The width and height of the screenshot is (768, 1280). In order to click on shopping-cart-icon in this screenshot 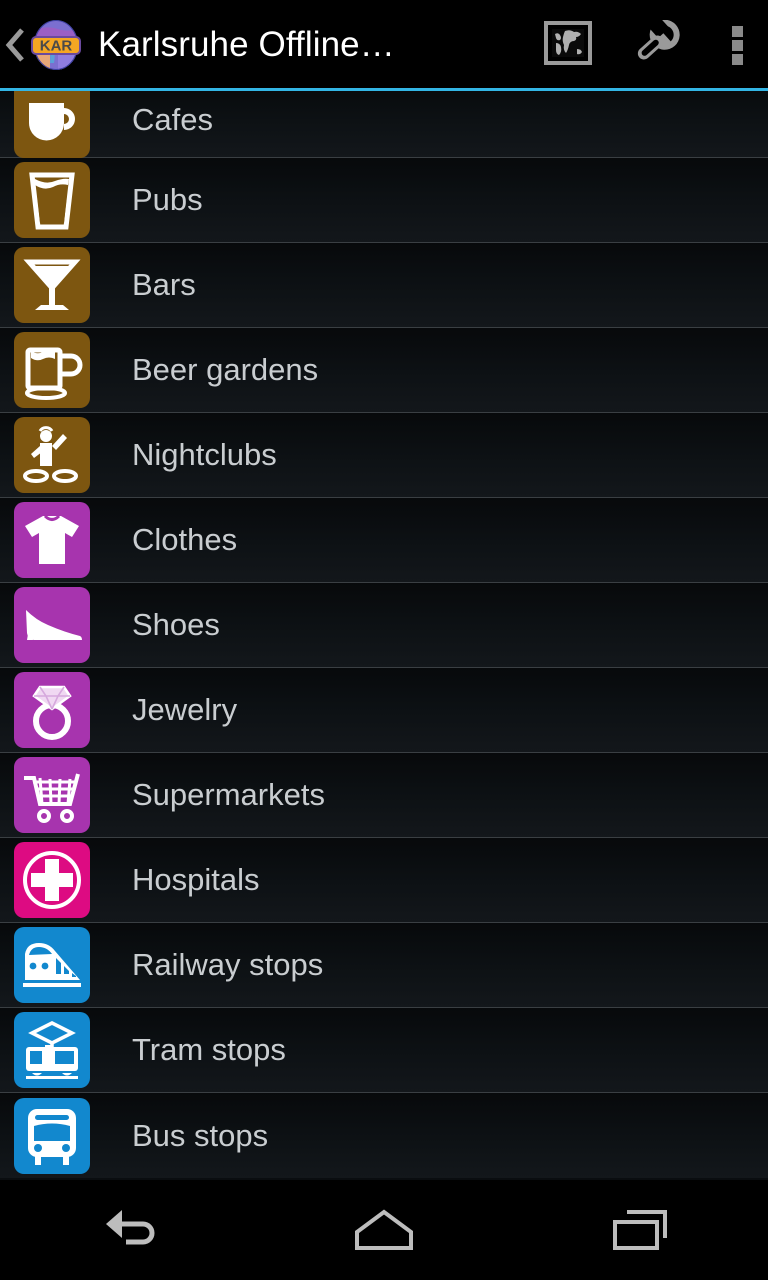, I will do `click(52, 795)`.